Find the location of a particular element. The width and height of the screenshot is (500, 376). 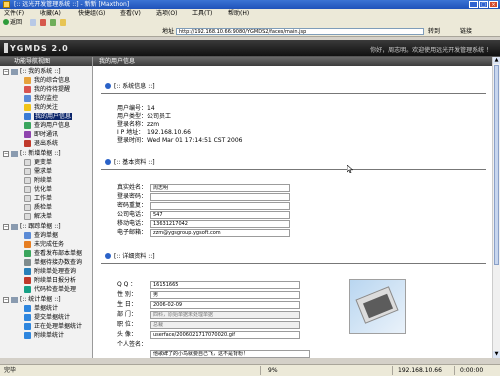

status-zoom: 9% is located at coordinates (273, 370).